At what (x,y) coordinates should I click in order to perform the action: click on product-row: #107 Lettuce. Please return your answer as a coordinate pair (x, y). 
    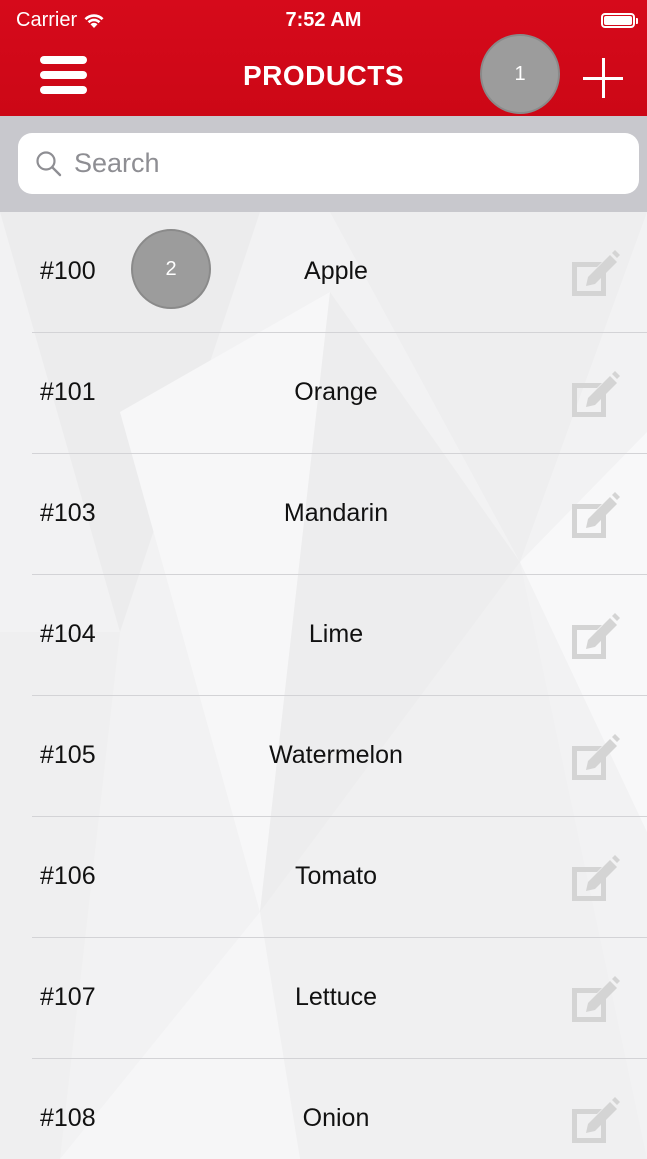
    Looking at the image, I should click on (323, 998).